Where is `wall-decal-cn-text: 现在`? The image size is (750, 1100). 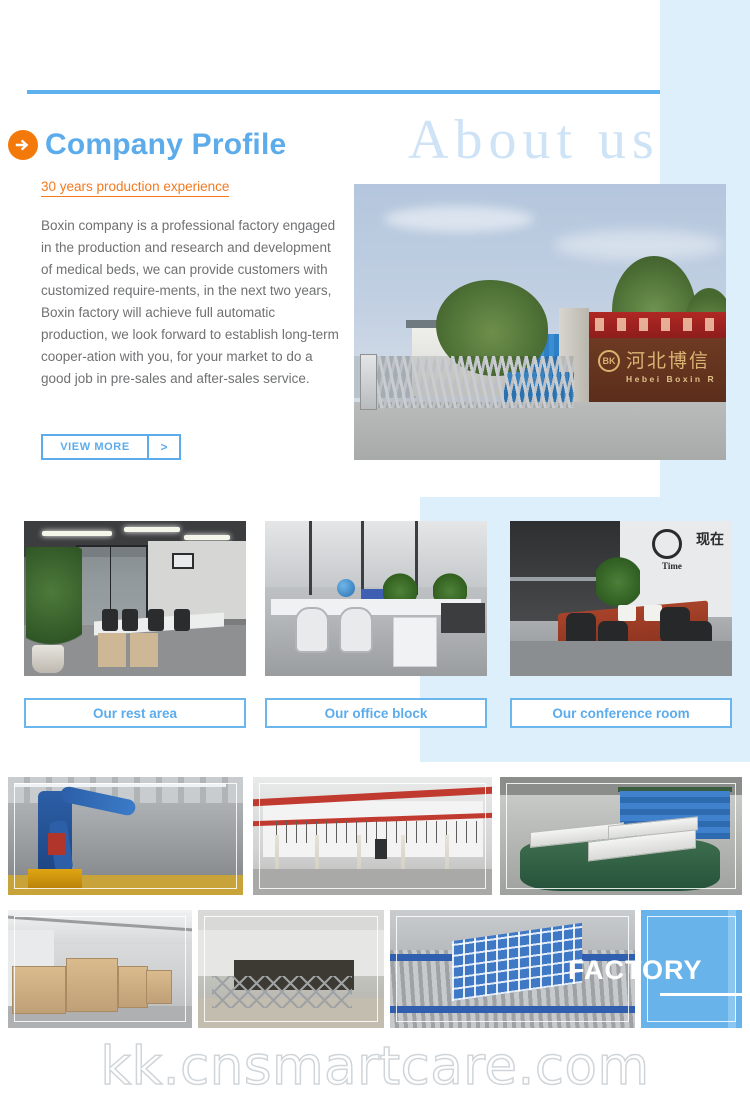
wall-decal-cn-text: 现在 is located at coordinates (710, 540).